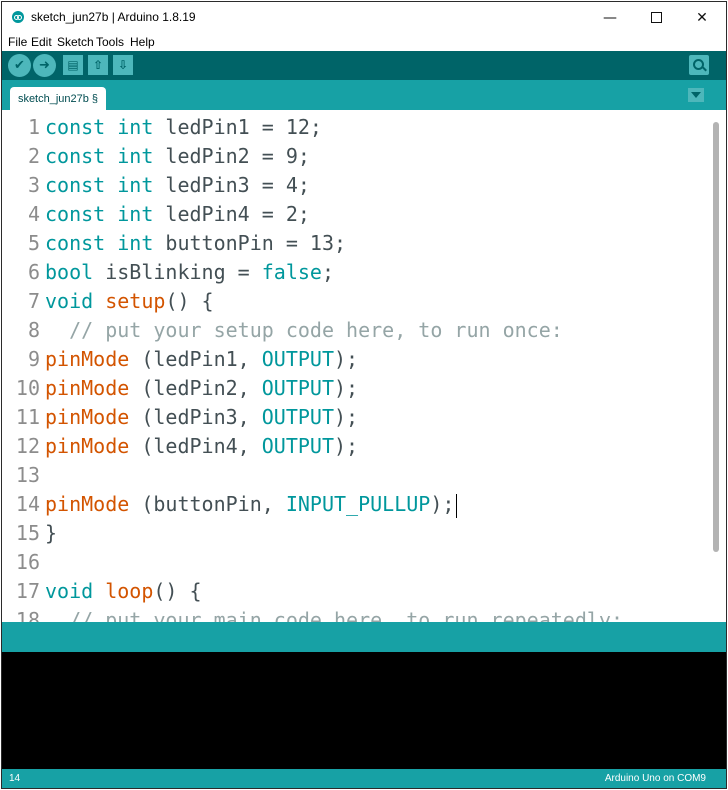 The height and width of the screenshot is (790, 728). Describe the element at coordinates (352, 533) in the screenshot. I see `code-line: 15}` at that location.